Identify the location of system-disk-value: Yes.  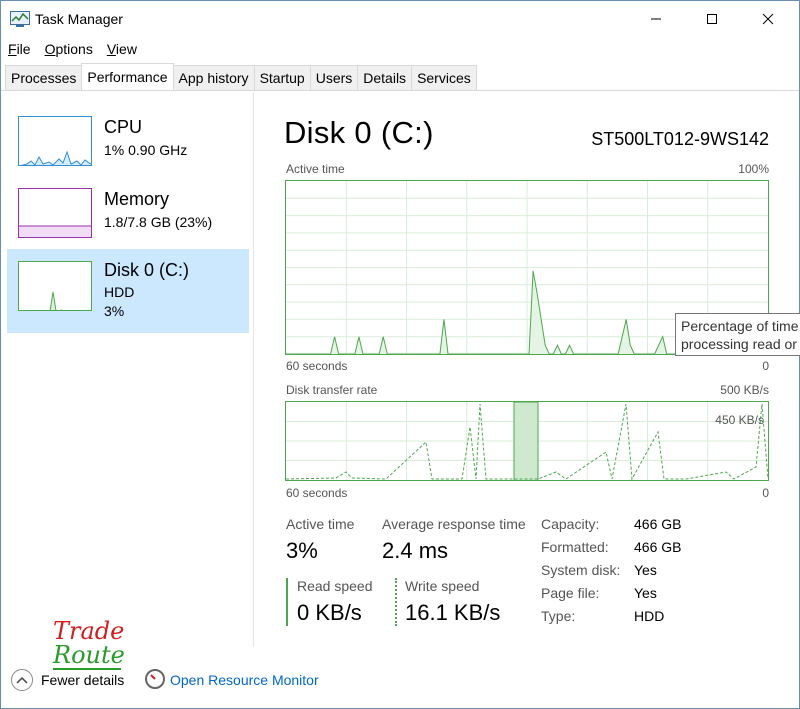
(645, 570).